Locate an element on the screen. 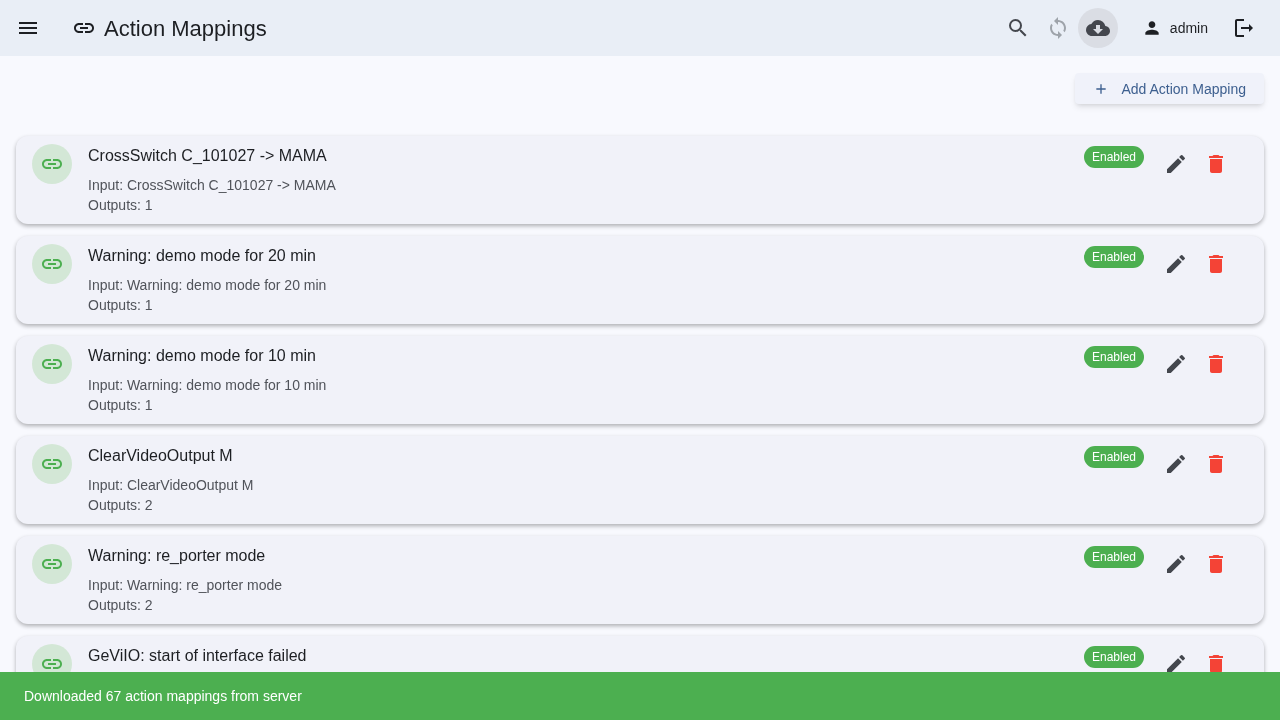  mapping-card: Warning: demo mode for 20 min Input: Warning: demo mode for 20 min Outputs: 1 Enabled is located at coordinates (640, 280).